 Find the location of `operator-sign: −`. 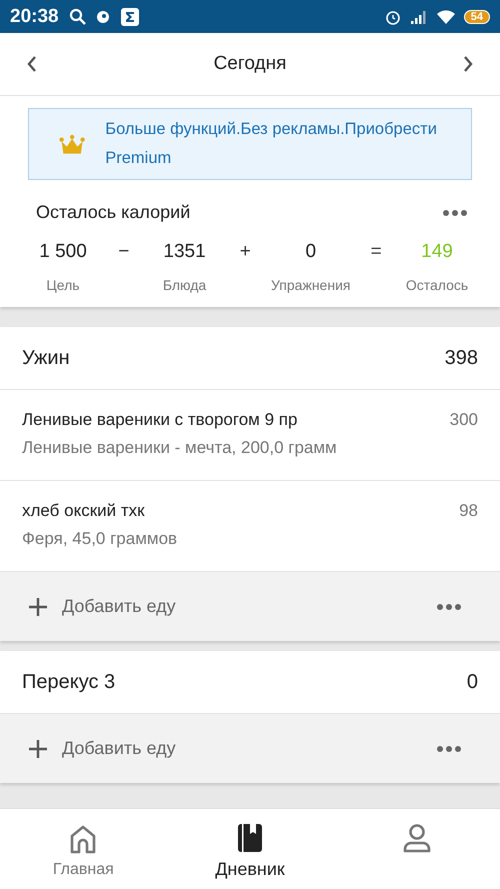

operator-sign: − is located at coordinates (124, 252).